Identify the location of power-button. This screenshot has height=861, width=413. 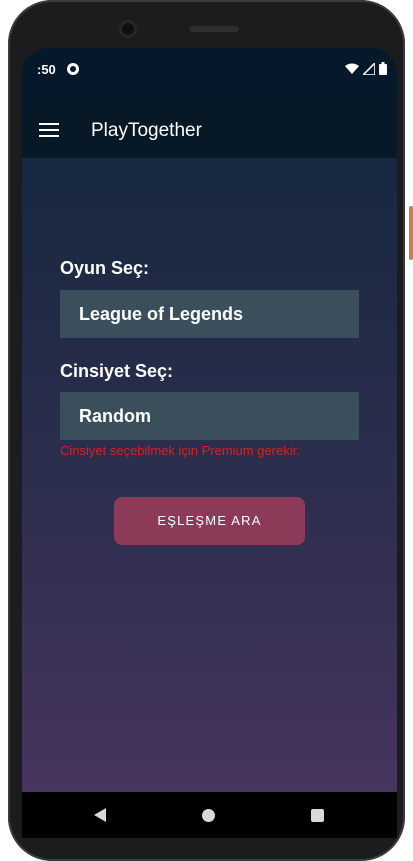
(411, 233).